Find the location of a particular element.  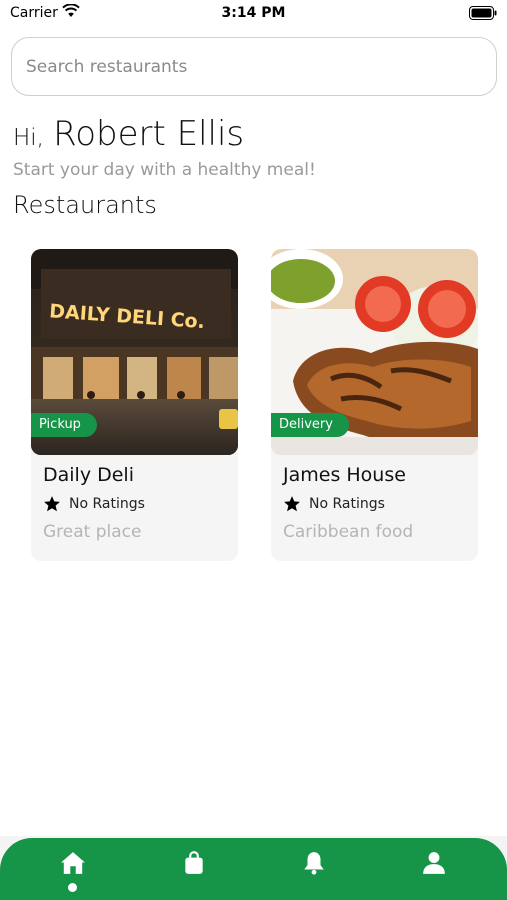

bell-icon is located at coordinates (314, 863).